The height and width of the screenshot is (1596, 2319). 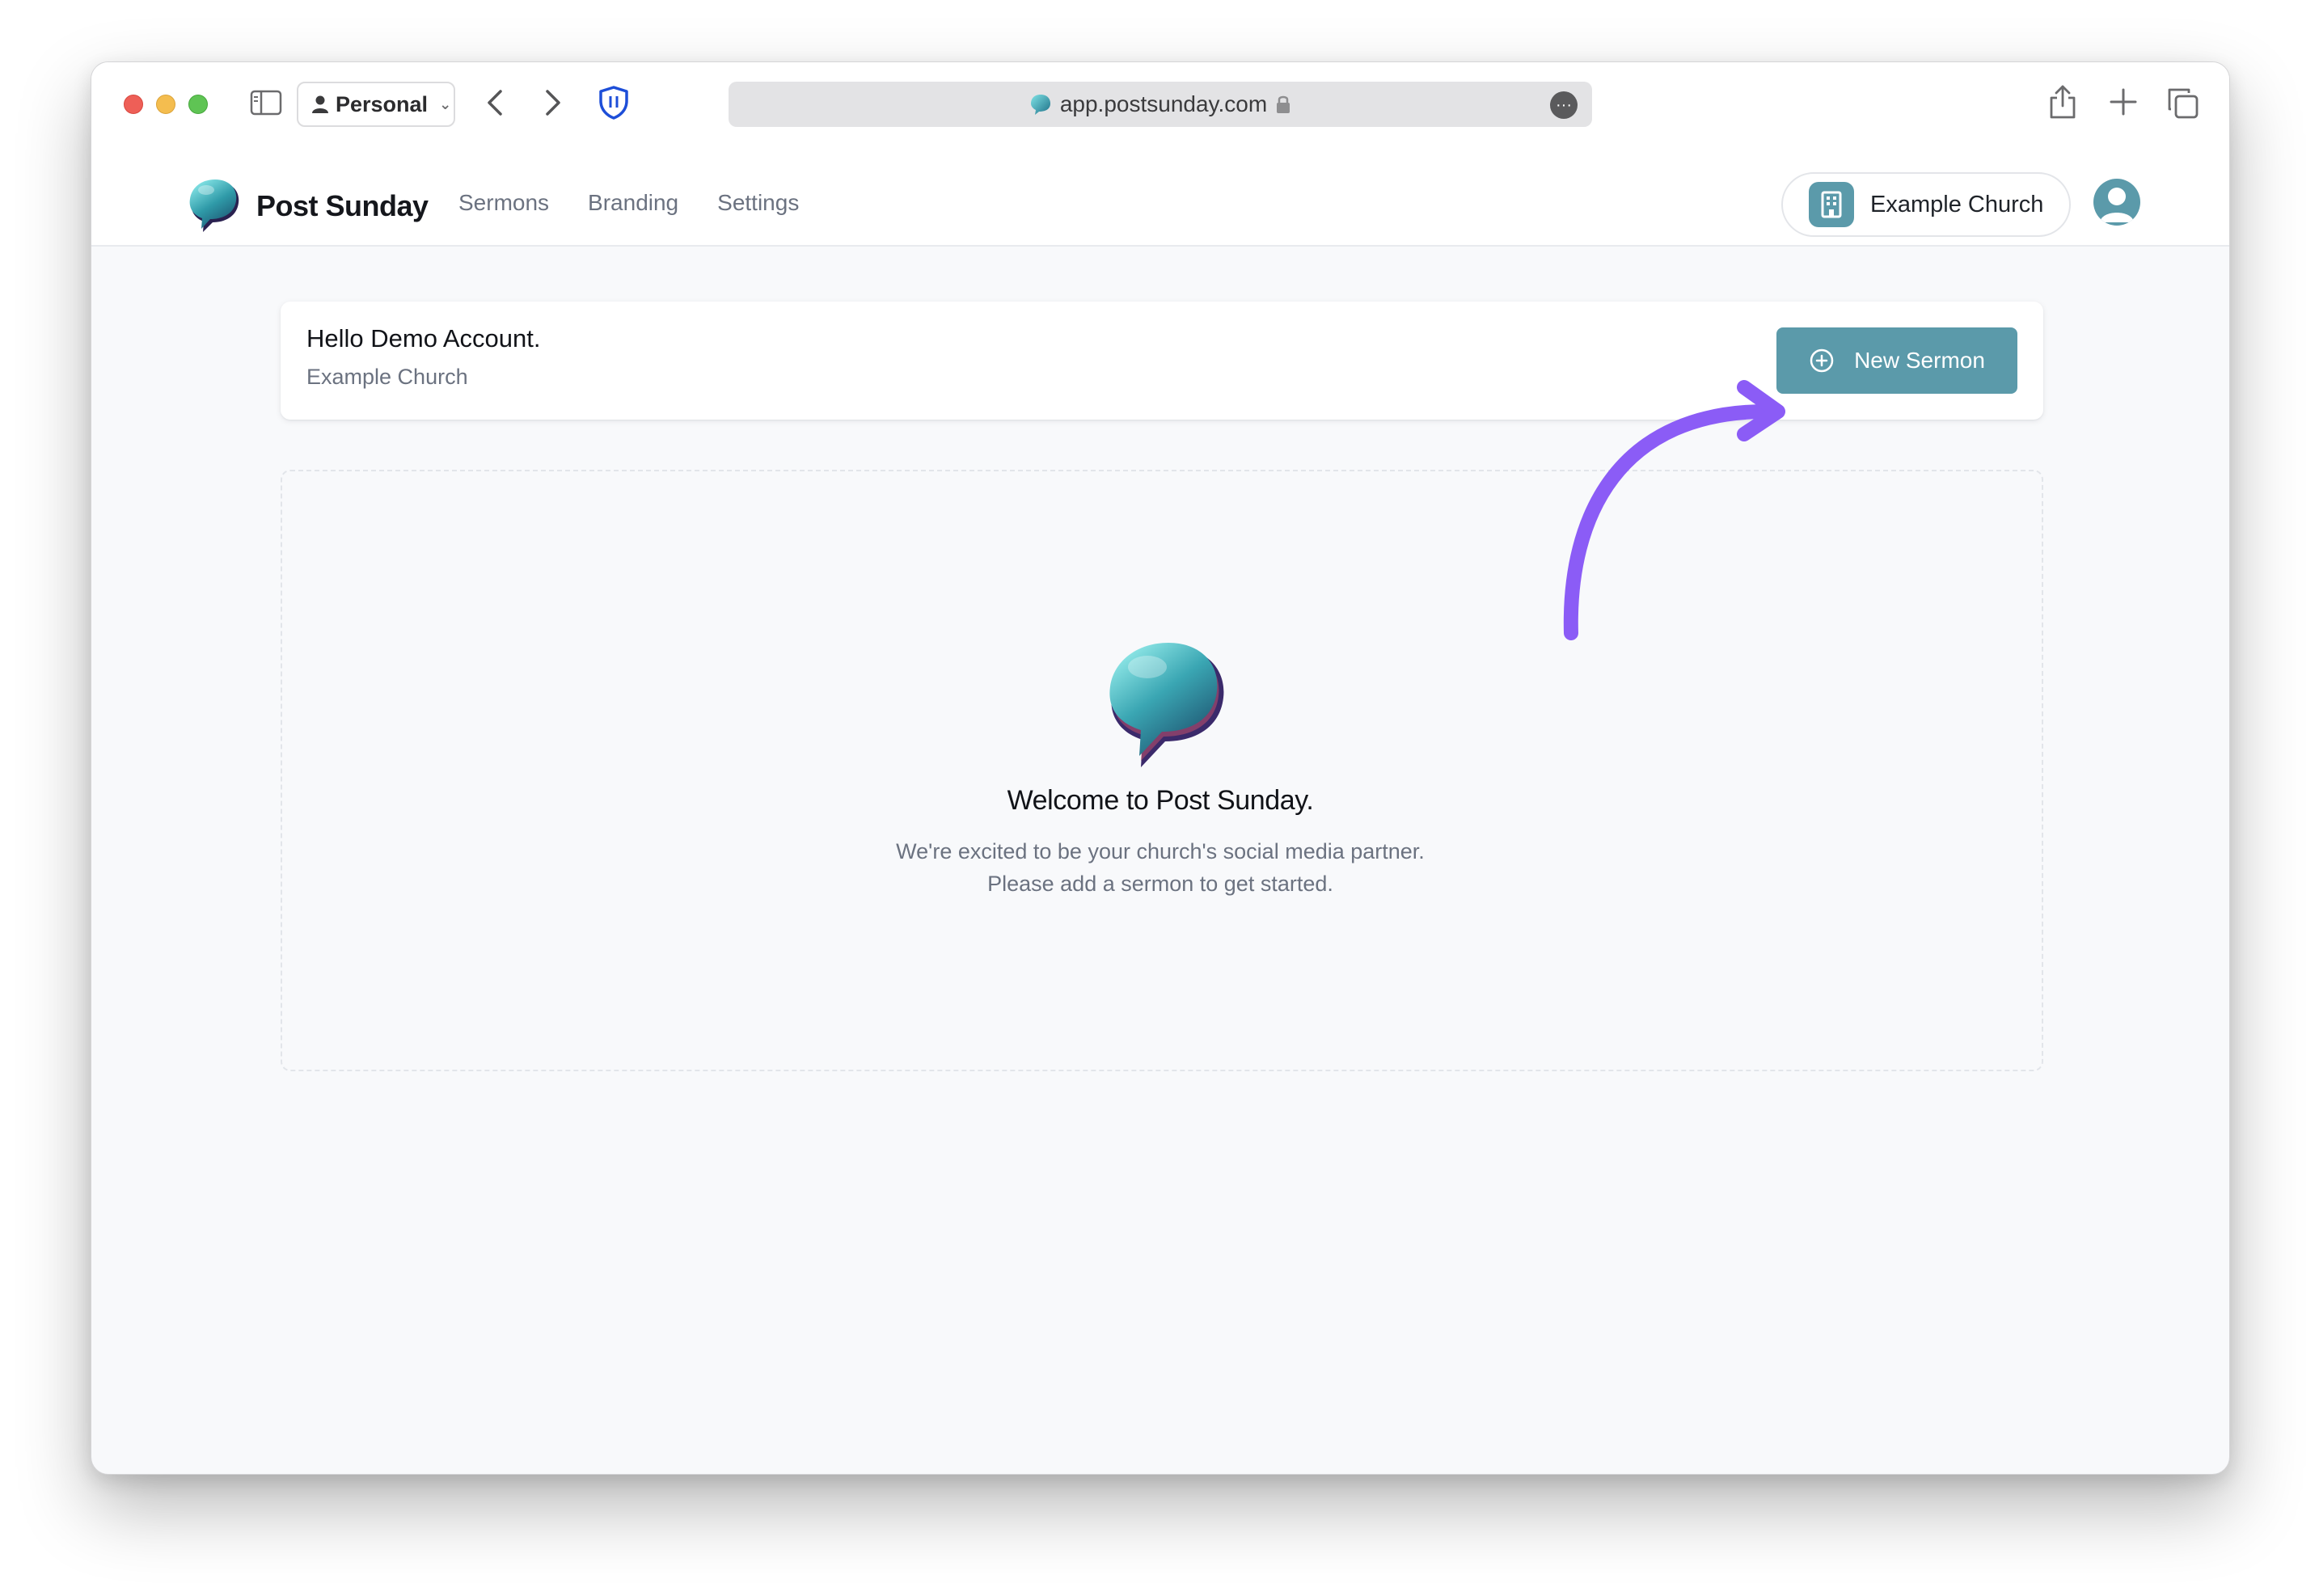 What do you see at coordinates (553, 103) in the screenshot?
I see `forward-arrow-icon` at bounding box center [553, 103].